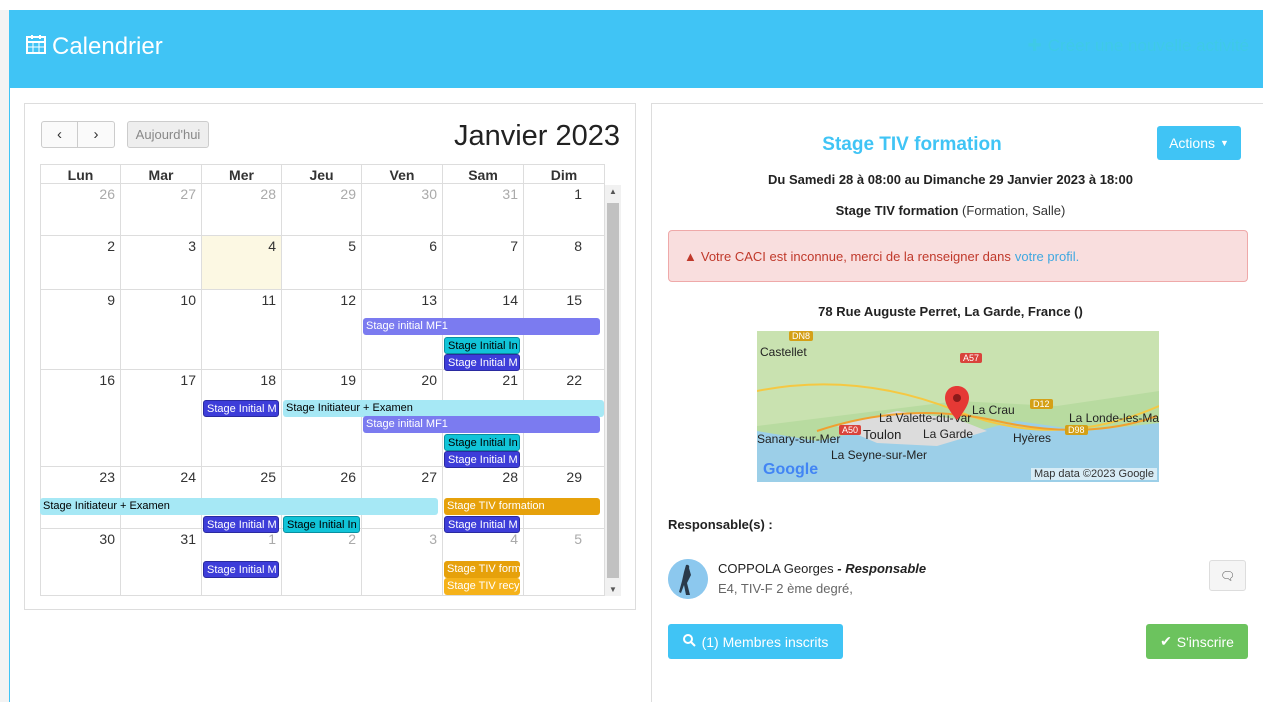  Describe the element at coordinates (433, 246) in the screenshot. I see `day-number: 6` at that location.